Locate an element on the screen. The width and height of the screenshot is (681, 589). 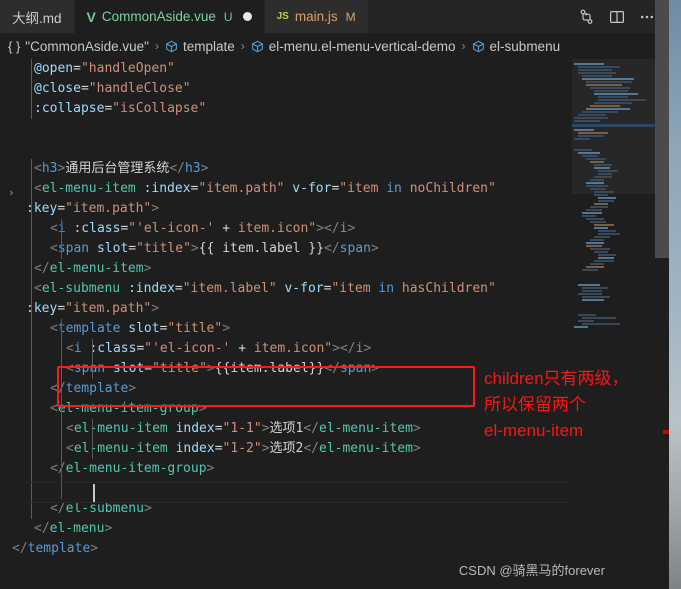
source-control-icon is located at coordinates (587, 17).